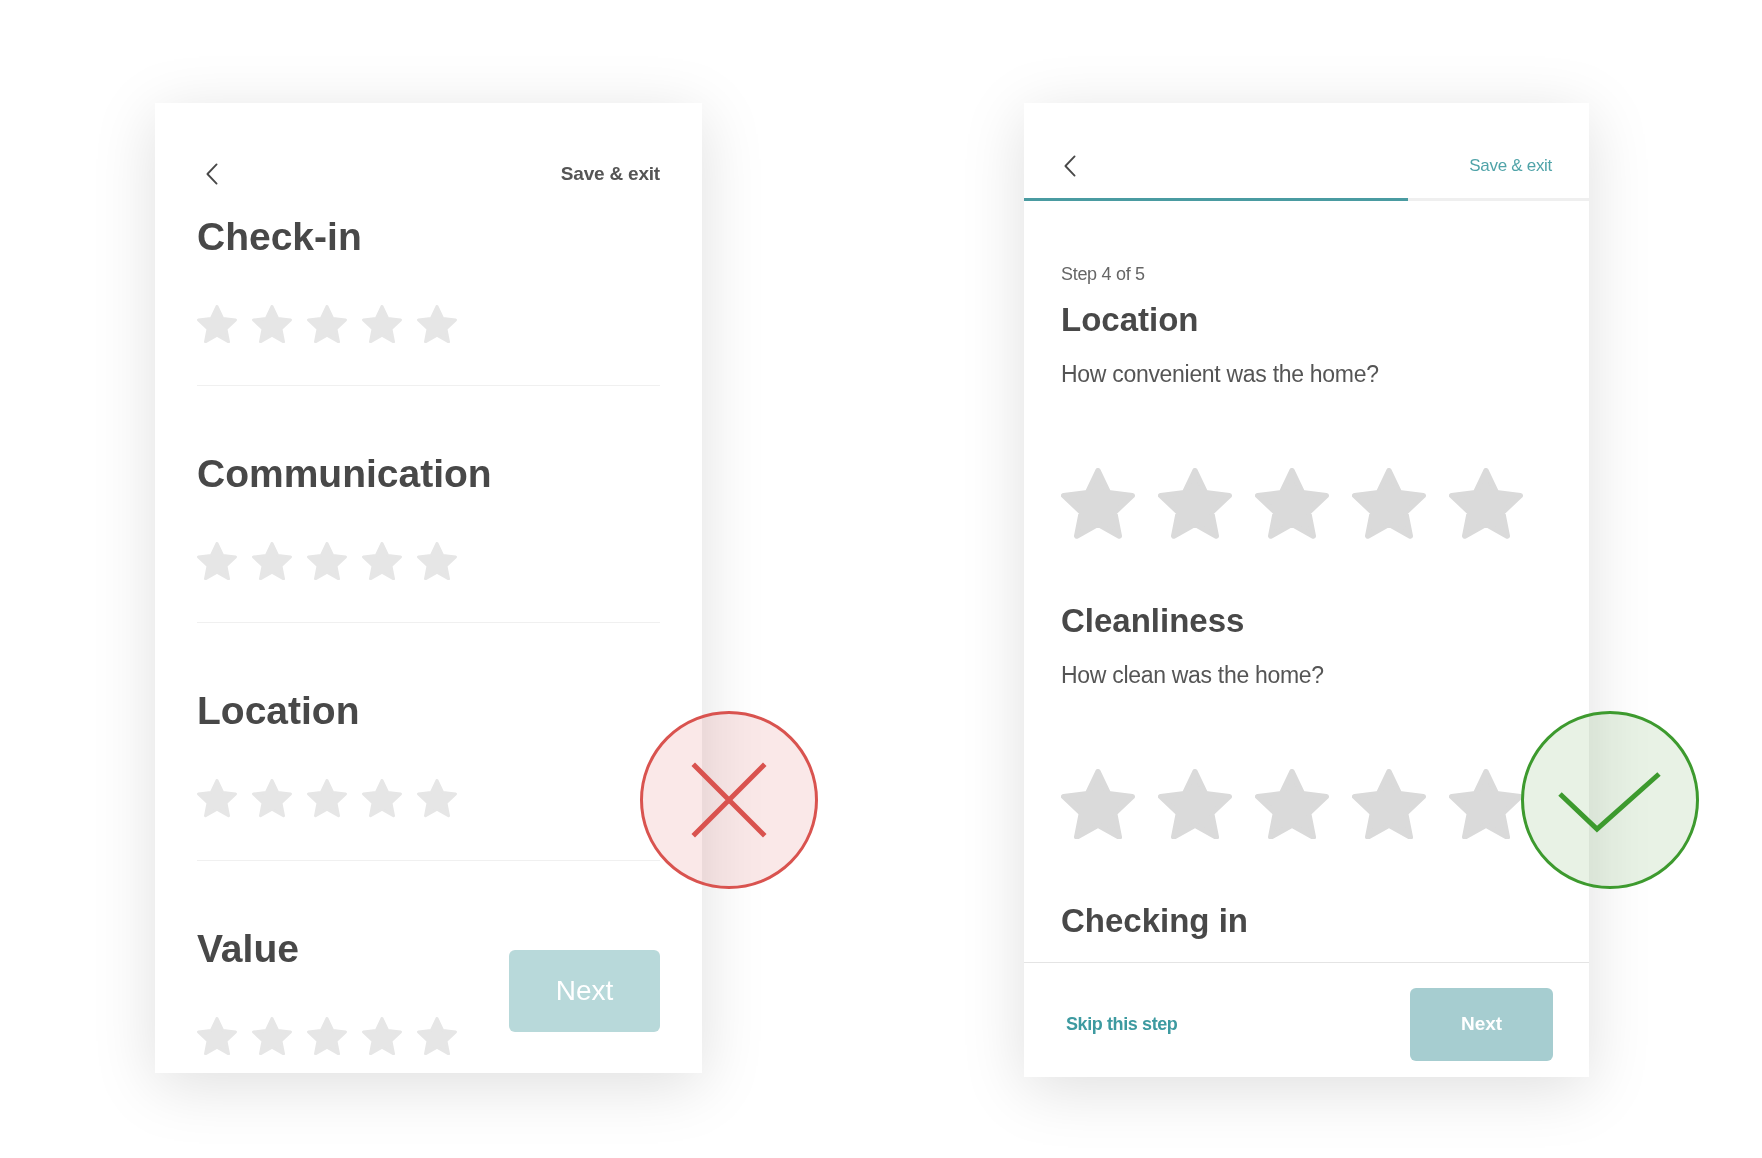 The width and height of the screenshot is (1762, 1158). What do you see at coordinates (248, 948) in the screenshot?
I see `section-title: Value` at bounding box center [248, 948].